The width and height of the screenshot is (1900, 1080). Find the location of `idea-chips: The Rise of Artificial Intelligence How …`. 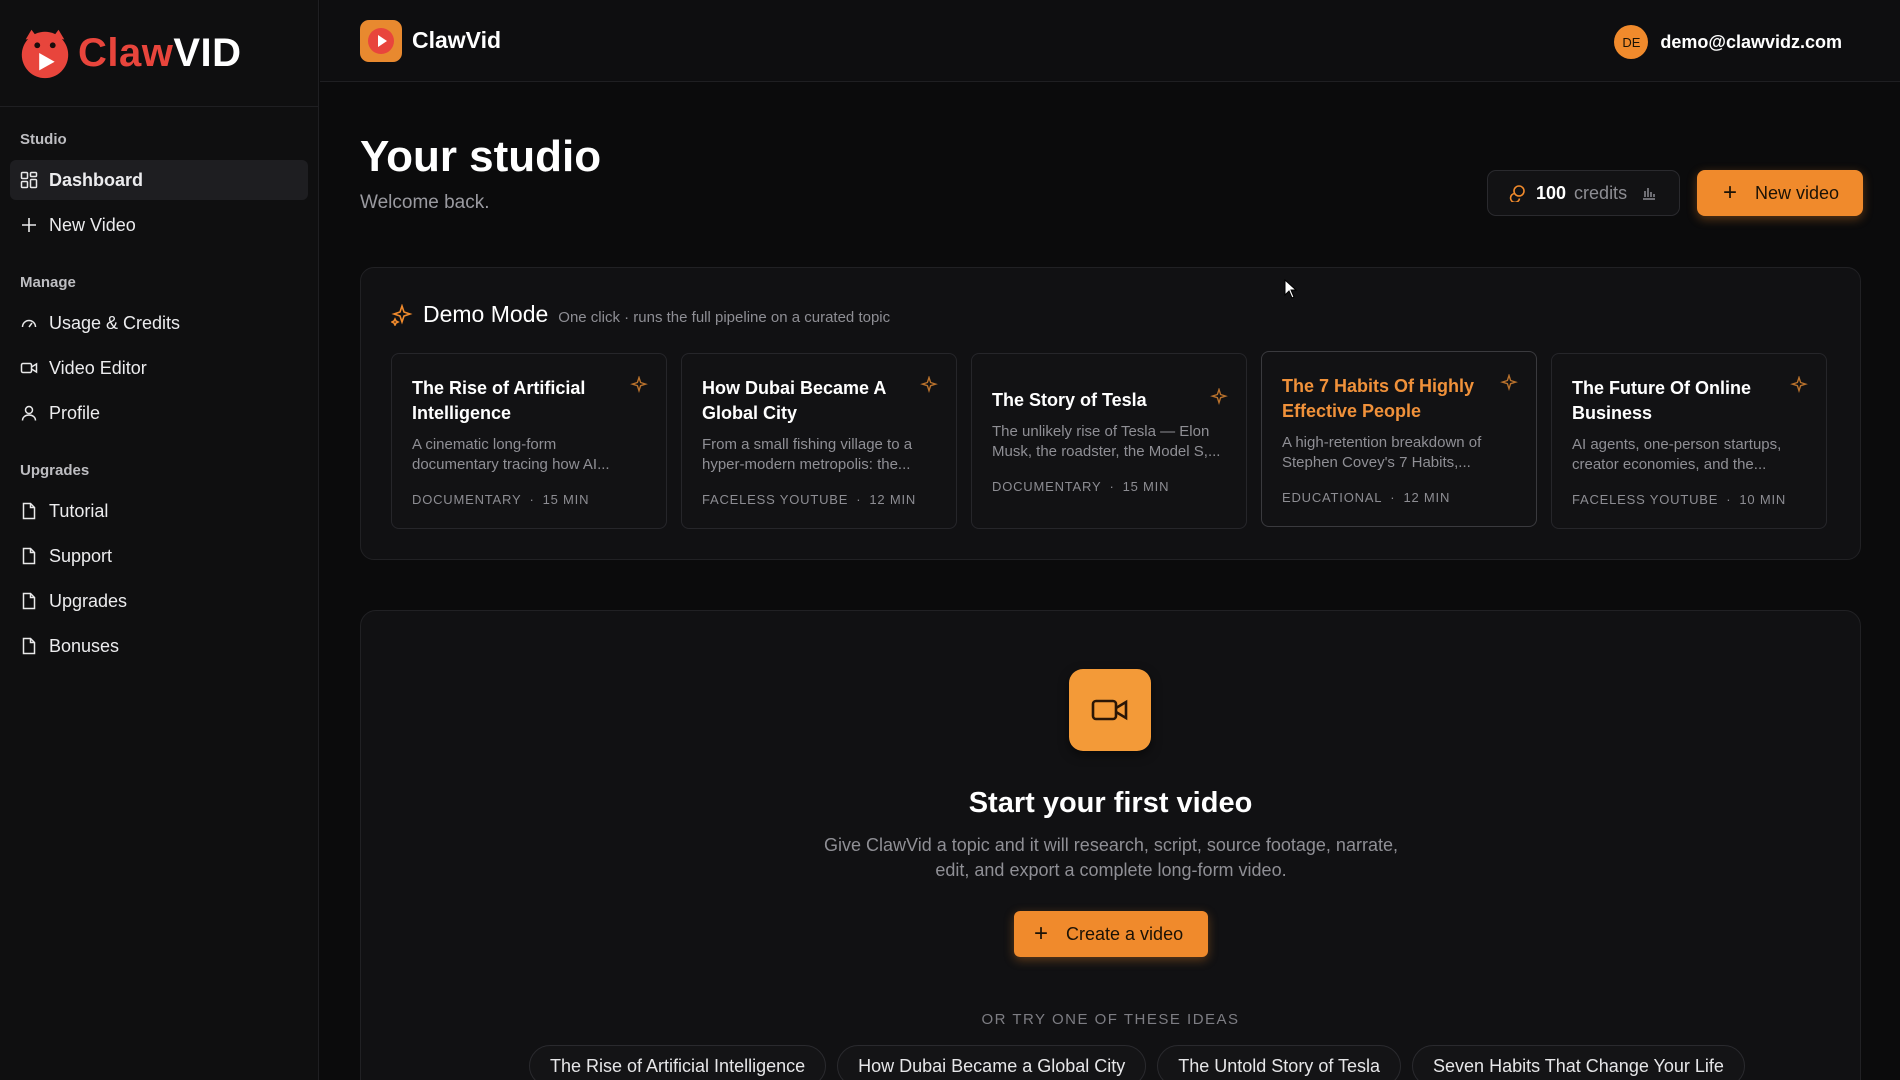

idea-chips: The Rise of Artificial Intelligence How … is located at coordinates (1137, 1062).